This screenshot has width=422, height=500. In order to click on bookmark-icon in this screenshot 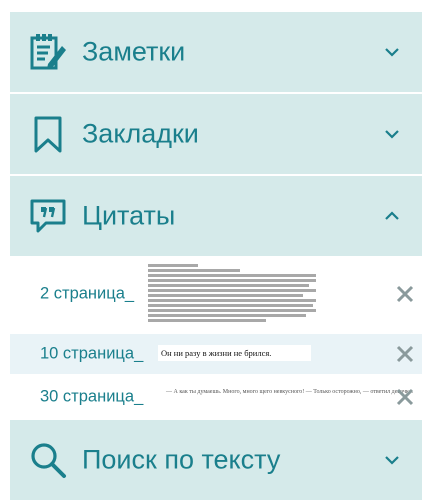, I will do `click(48, 134)`.